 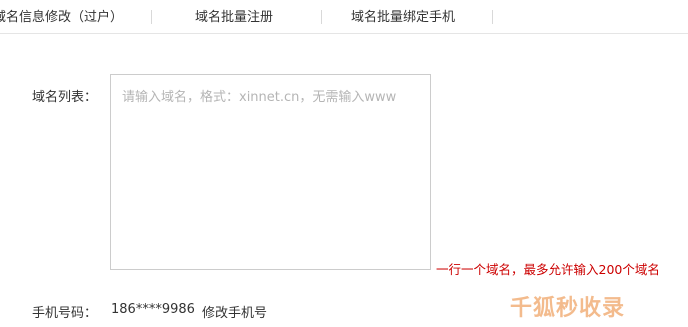 I want to click on change-phone-link: 修改手机号, so click(x=234, y=311).